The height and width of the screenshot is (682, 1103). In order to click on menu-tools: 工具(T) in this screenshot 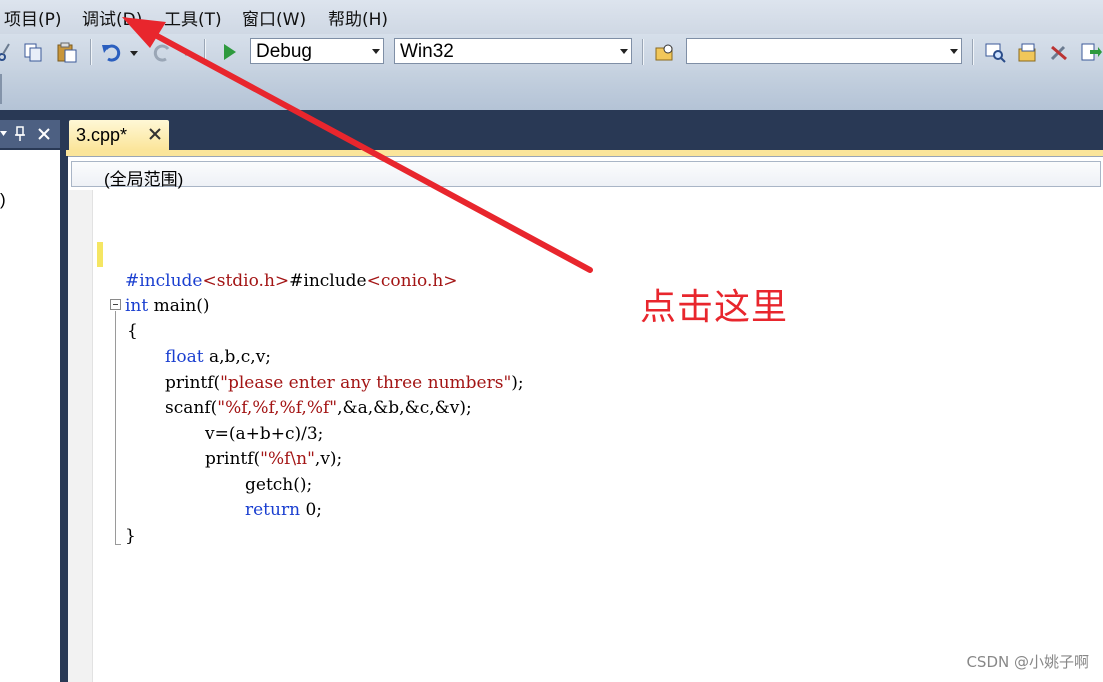, I will do `click(193, 17)`.